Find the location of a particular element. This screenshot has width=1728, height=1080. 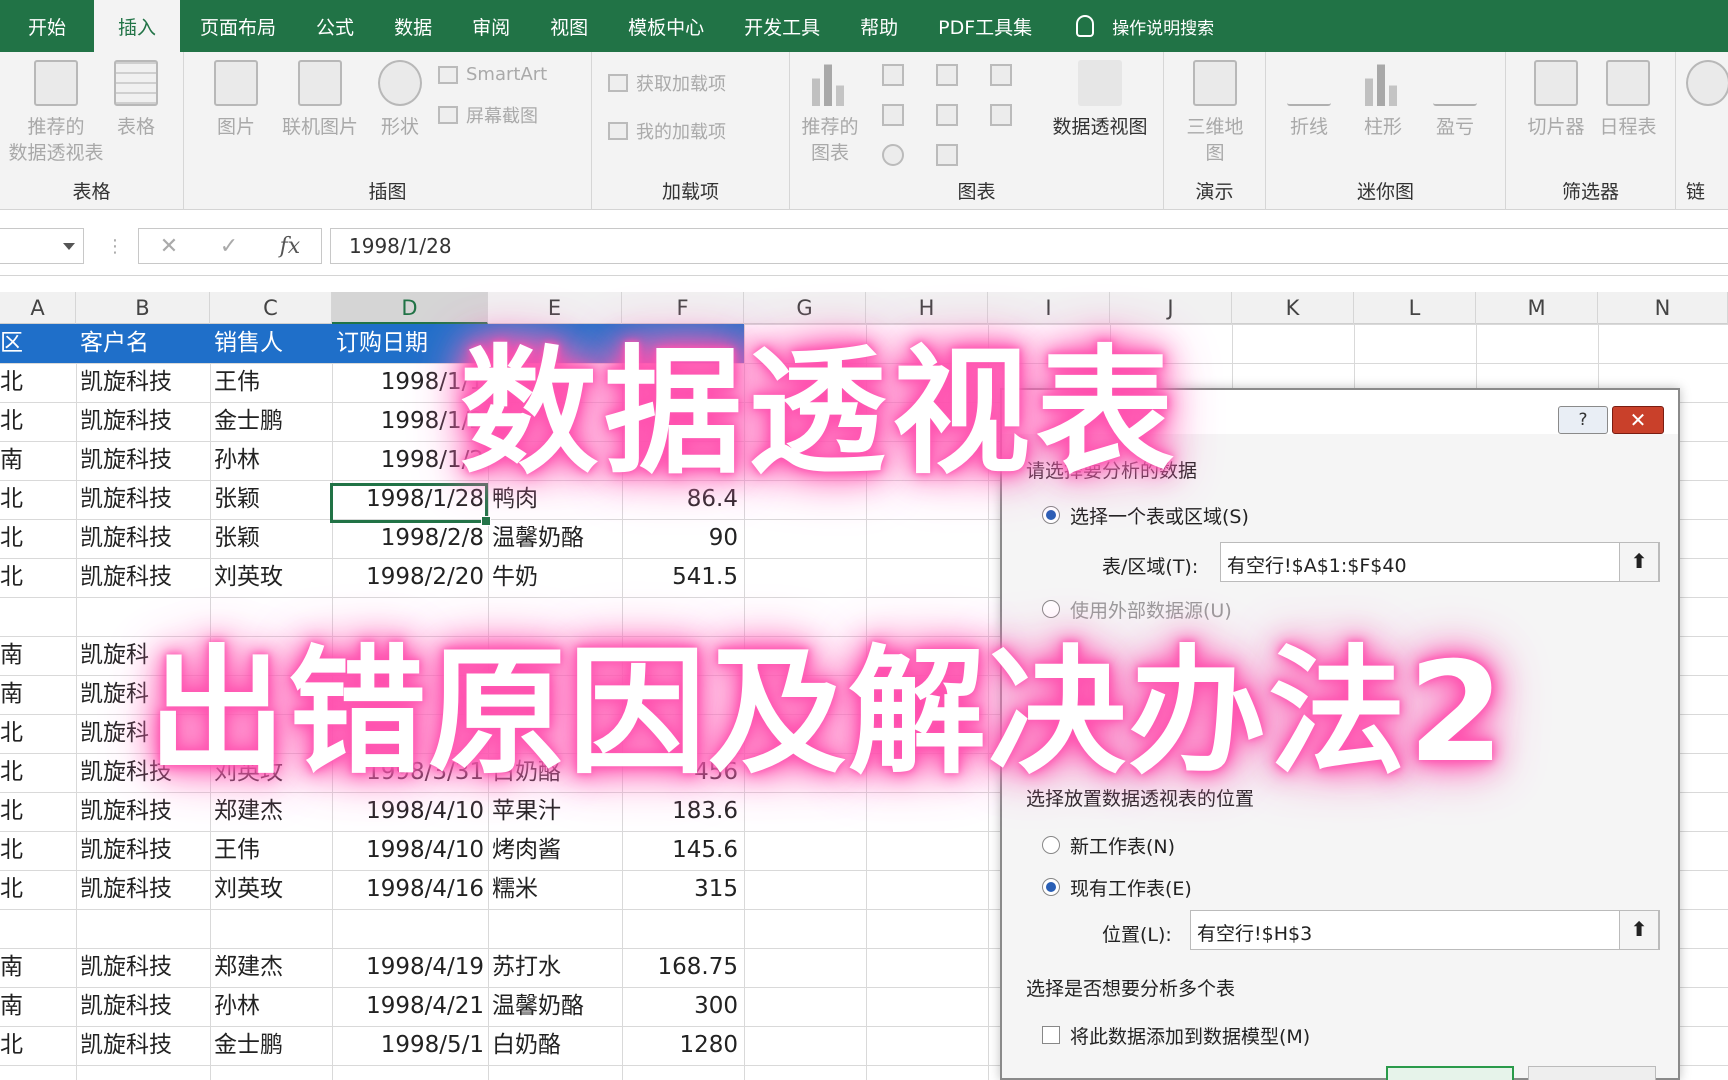

cancel-button is located at coordinates (1592, 1073).